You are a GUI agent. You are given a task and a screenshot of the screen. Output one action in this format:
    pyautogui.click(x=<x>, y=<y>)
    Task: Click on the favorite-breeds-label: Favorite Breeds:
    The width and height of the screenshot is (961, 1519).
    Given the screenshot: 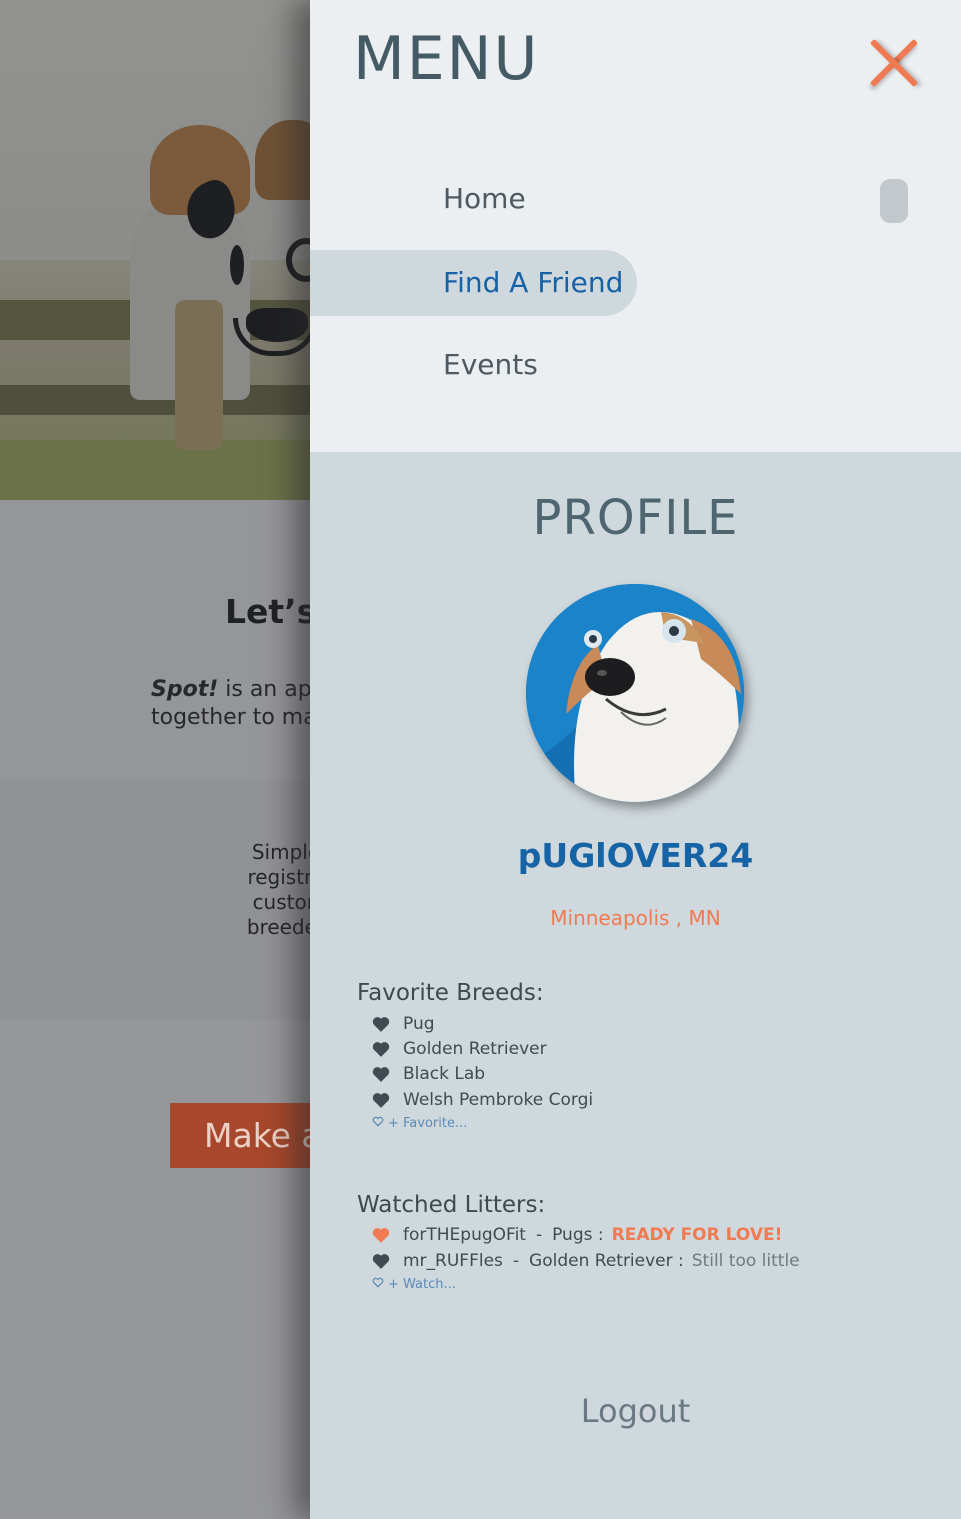 What is the action you would take?
    pyautogui.click(x=450, y=993)
    